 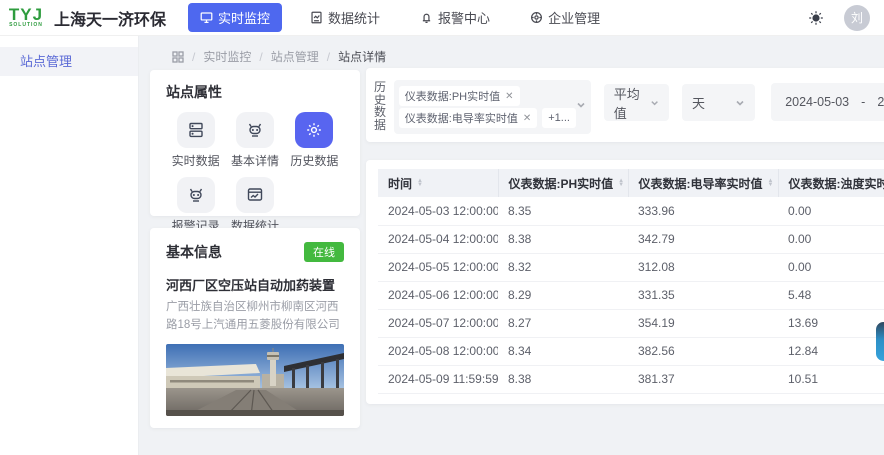 What do you see at coordinates (563, 323) in the screenshot?
I see `cell-ph: 8.27` at bounding box center [563, 323].